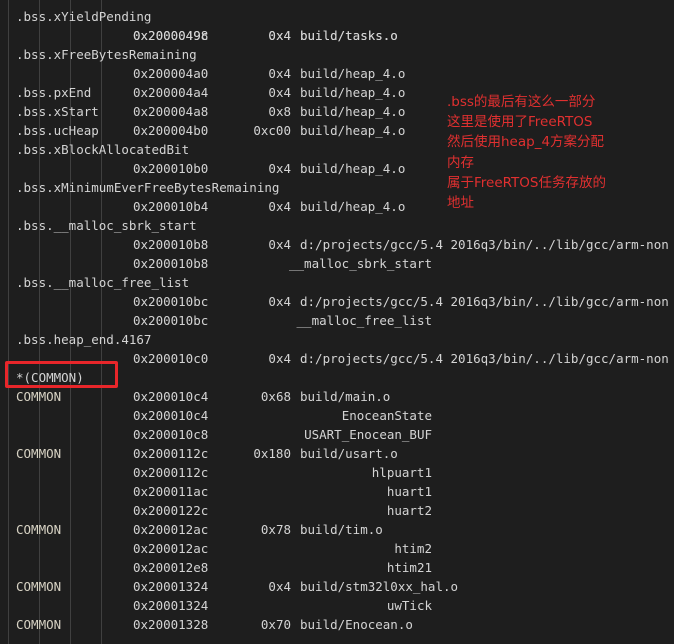 The width and height of the screenshot is (674, 644). I want to click on annotation-line: 这里是使用了FreeRTOS, so click(520, 122).